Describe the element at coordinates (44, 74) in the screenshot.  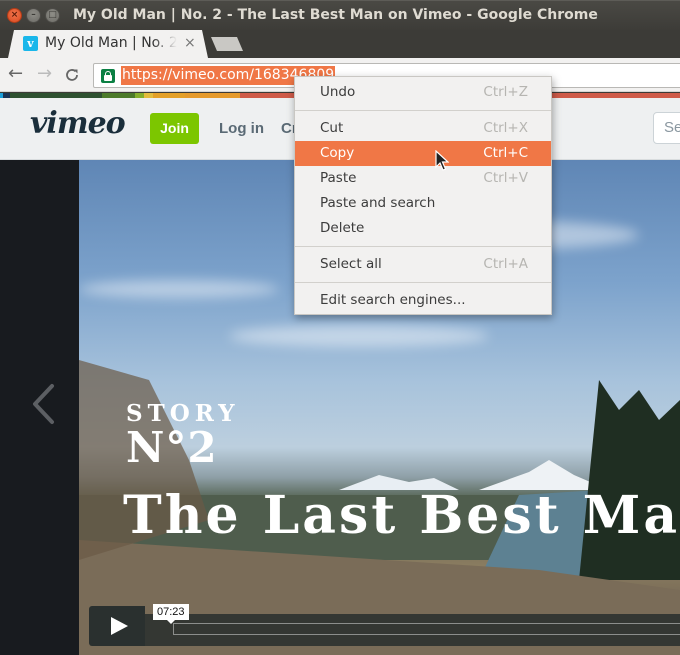
I see `forward-button: →` at that location.